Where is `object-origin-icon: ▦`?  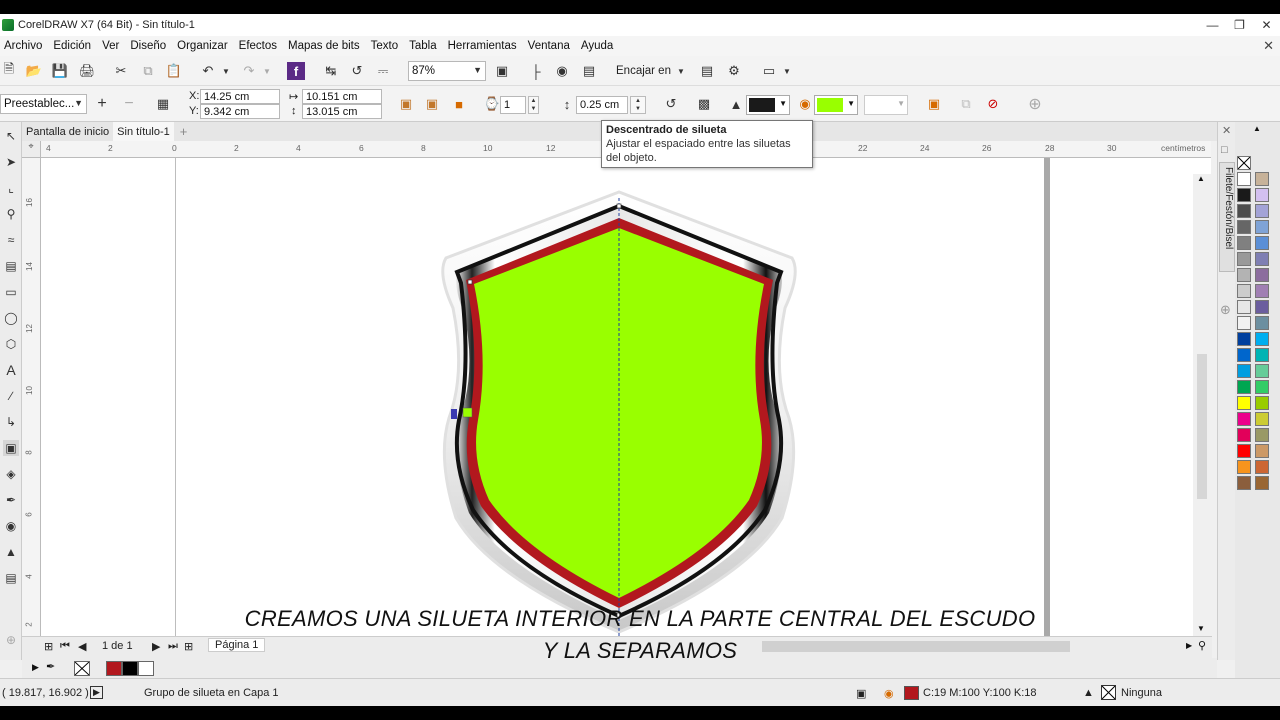 object-origin-icon: ▦ is located at coordinates (163, 104).